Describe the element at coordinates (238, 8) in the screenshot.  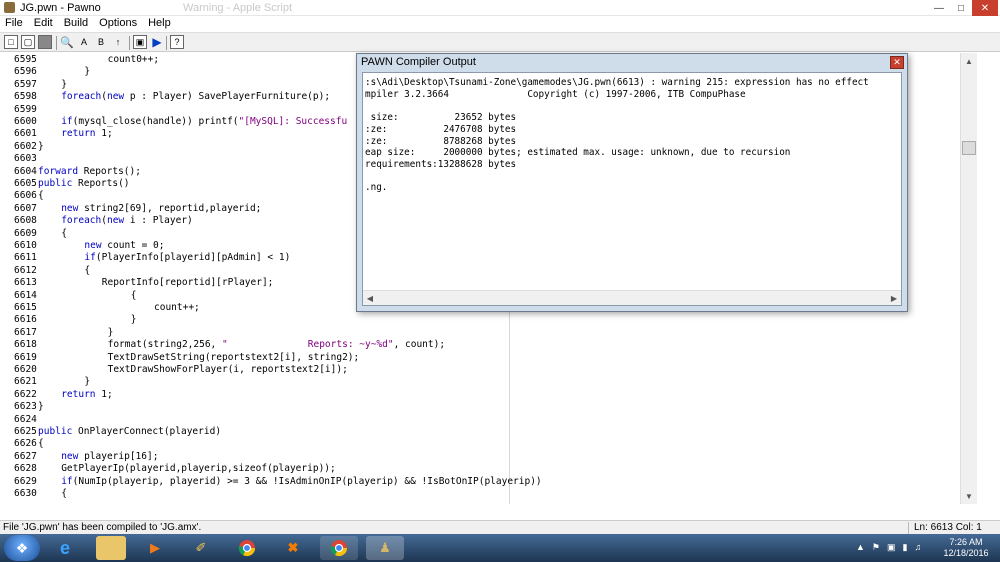
I see `background-window-title: Warning - Apple Script` at that location.